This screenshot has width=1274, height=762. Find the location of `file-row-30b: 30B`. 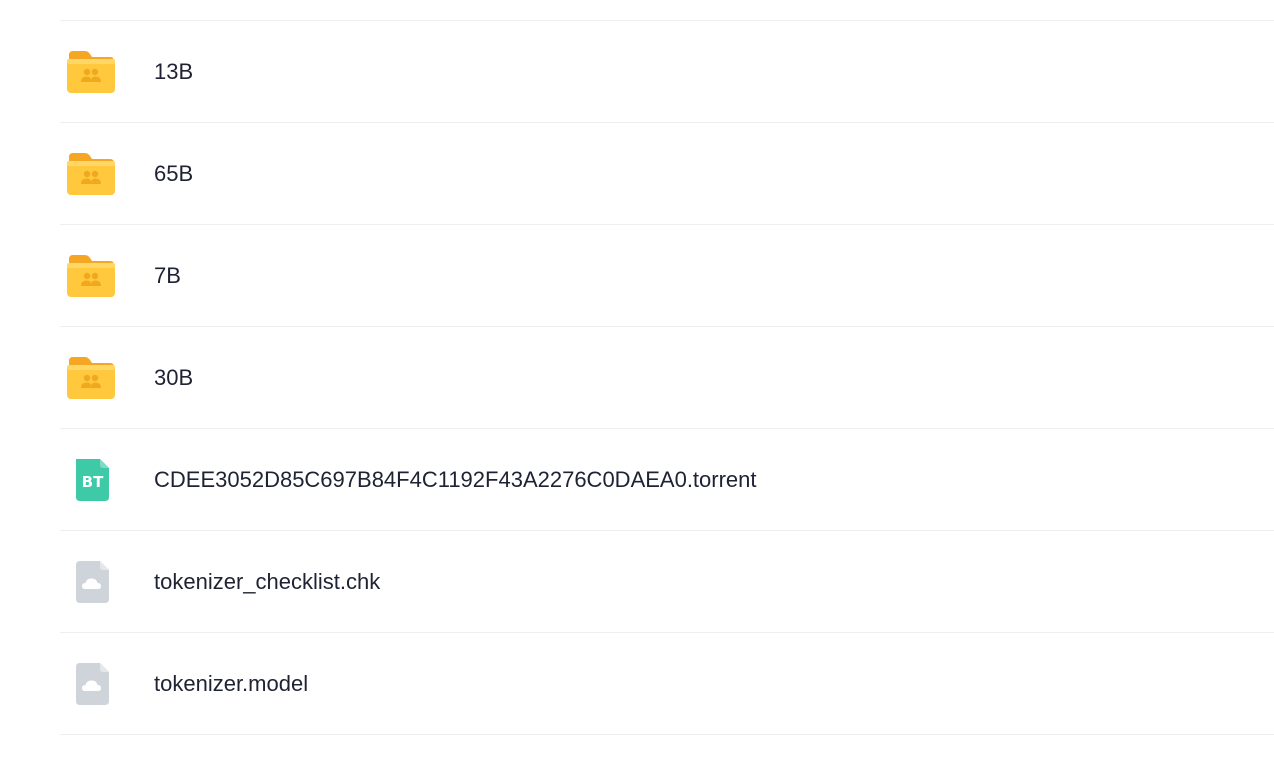

file-row-30b: 30B is located at coordinates (667, 378).